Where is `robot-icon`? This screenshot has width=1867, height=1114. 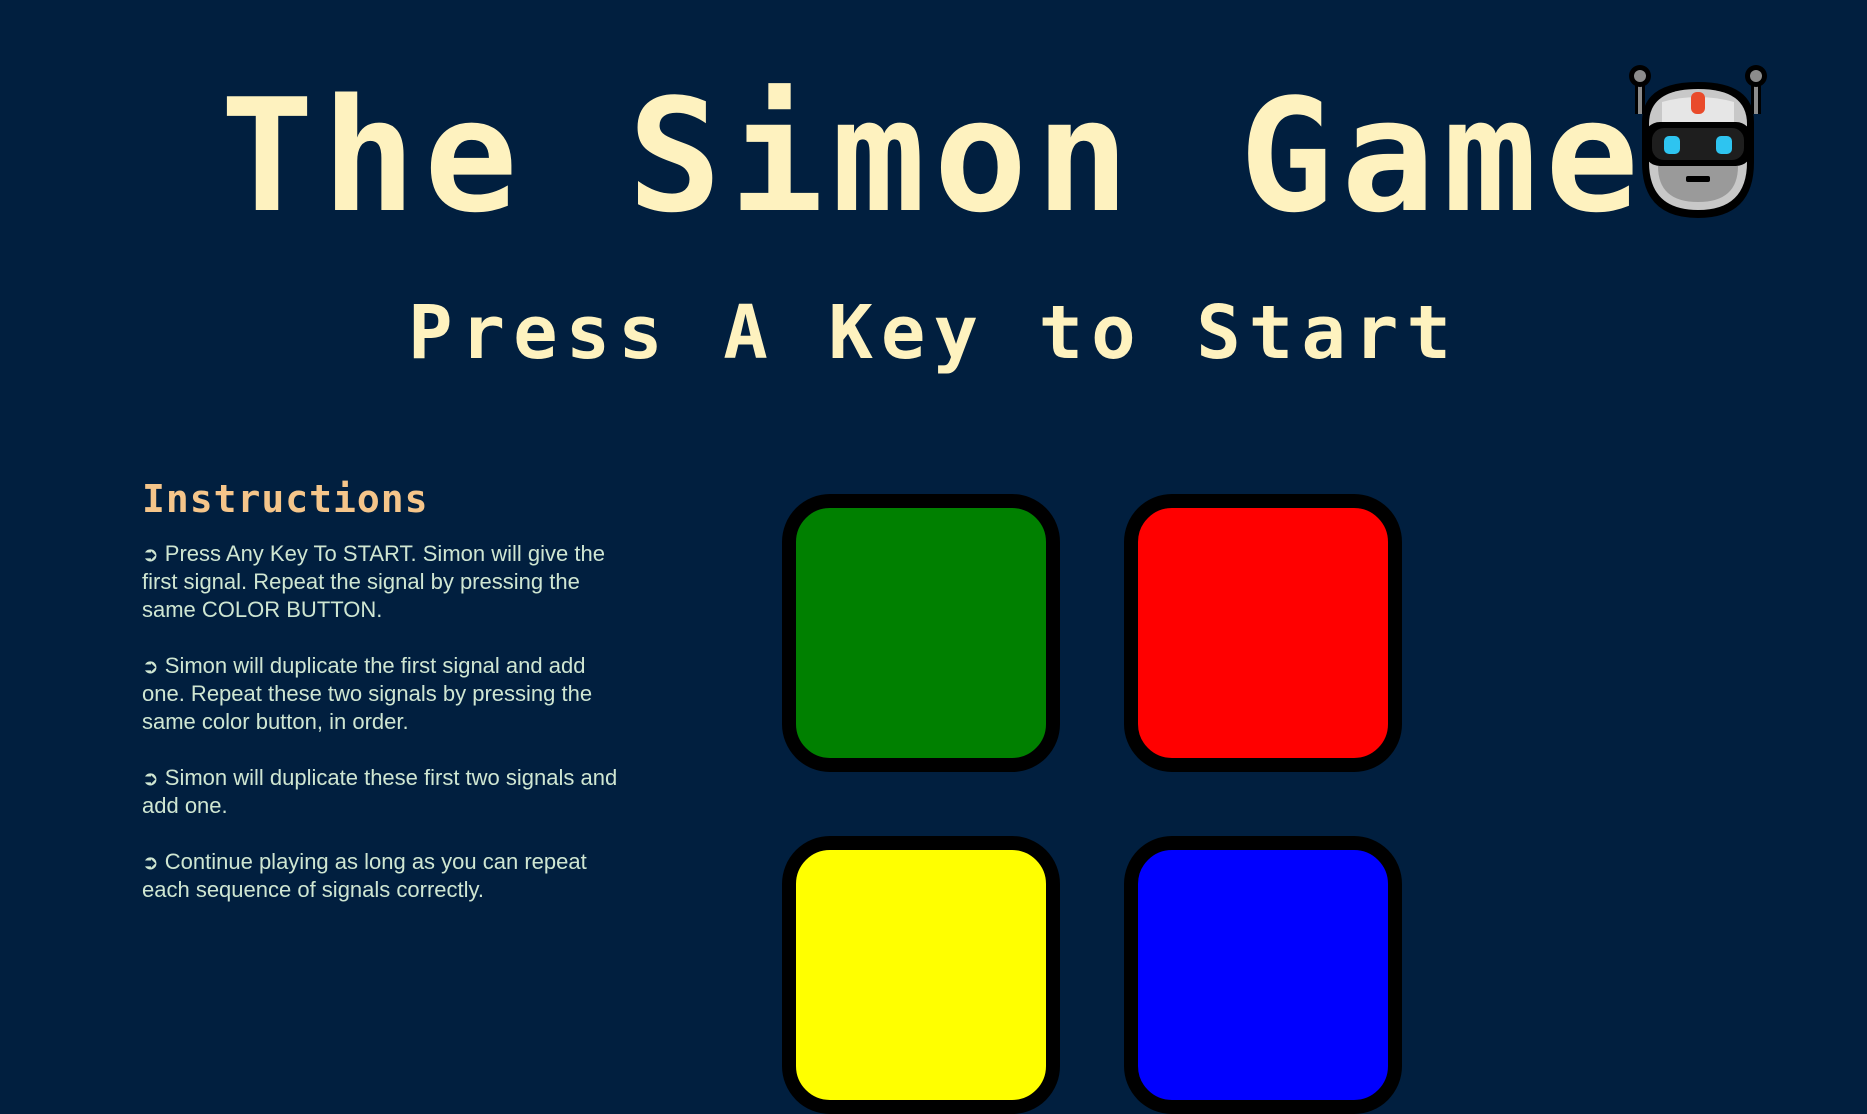
robot-icon is located at coordinates (1698, 140).